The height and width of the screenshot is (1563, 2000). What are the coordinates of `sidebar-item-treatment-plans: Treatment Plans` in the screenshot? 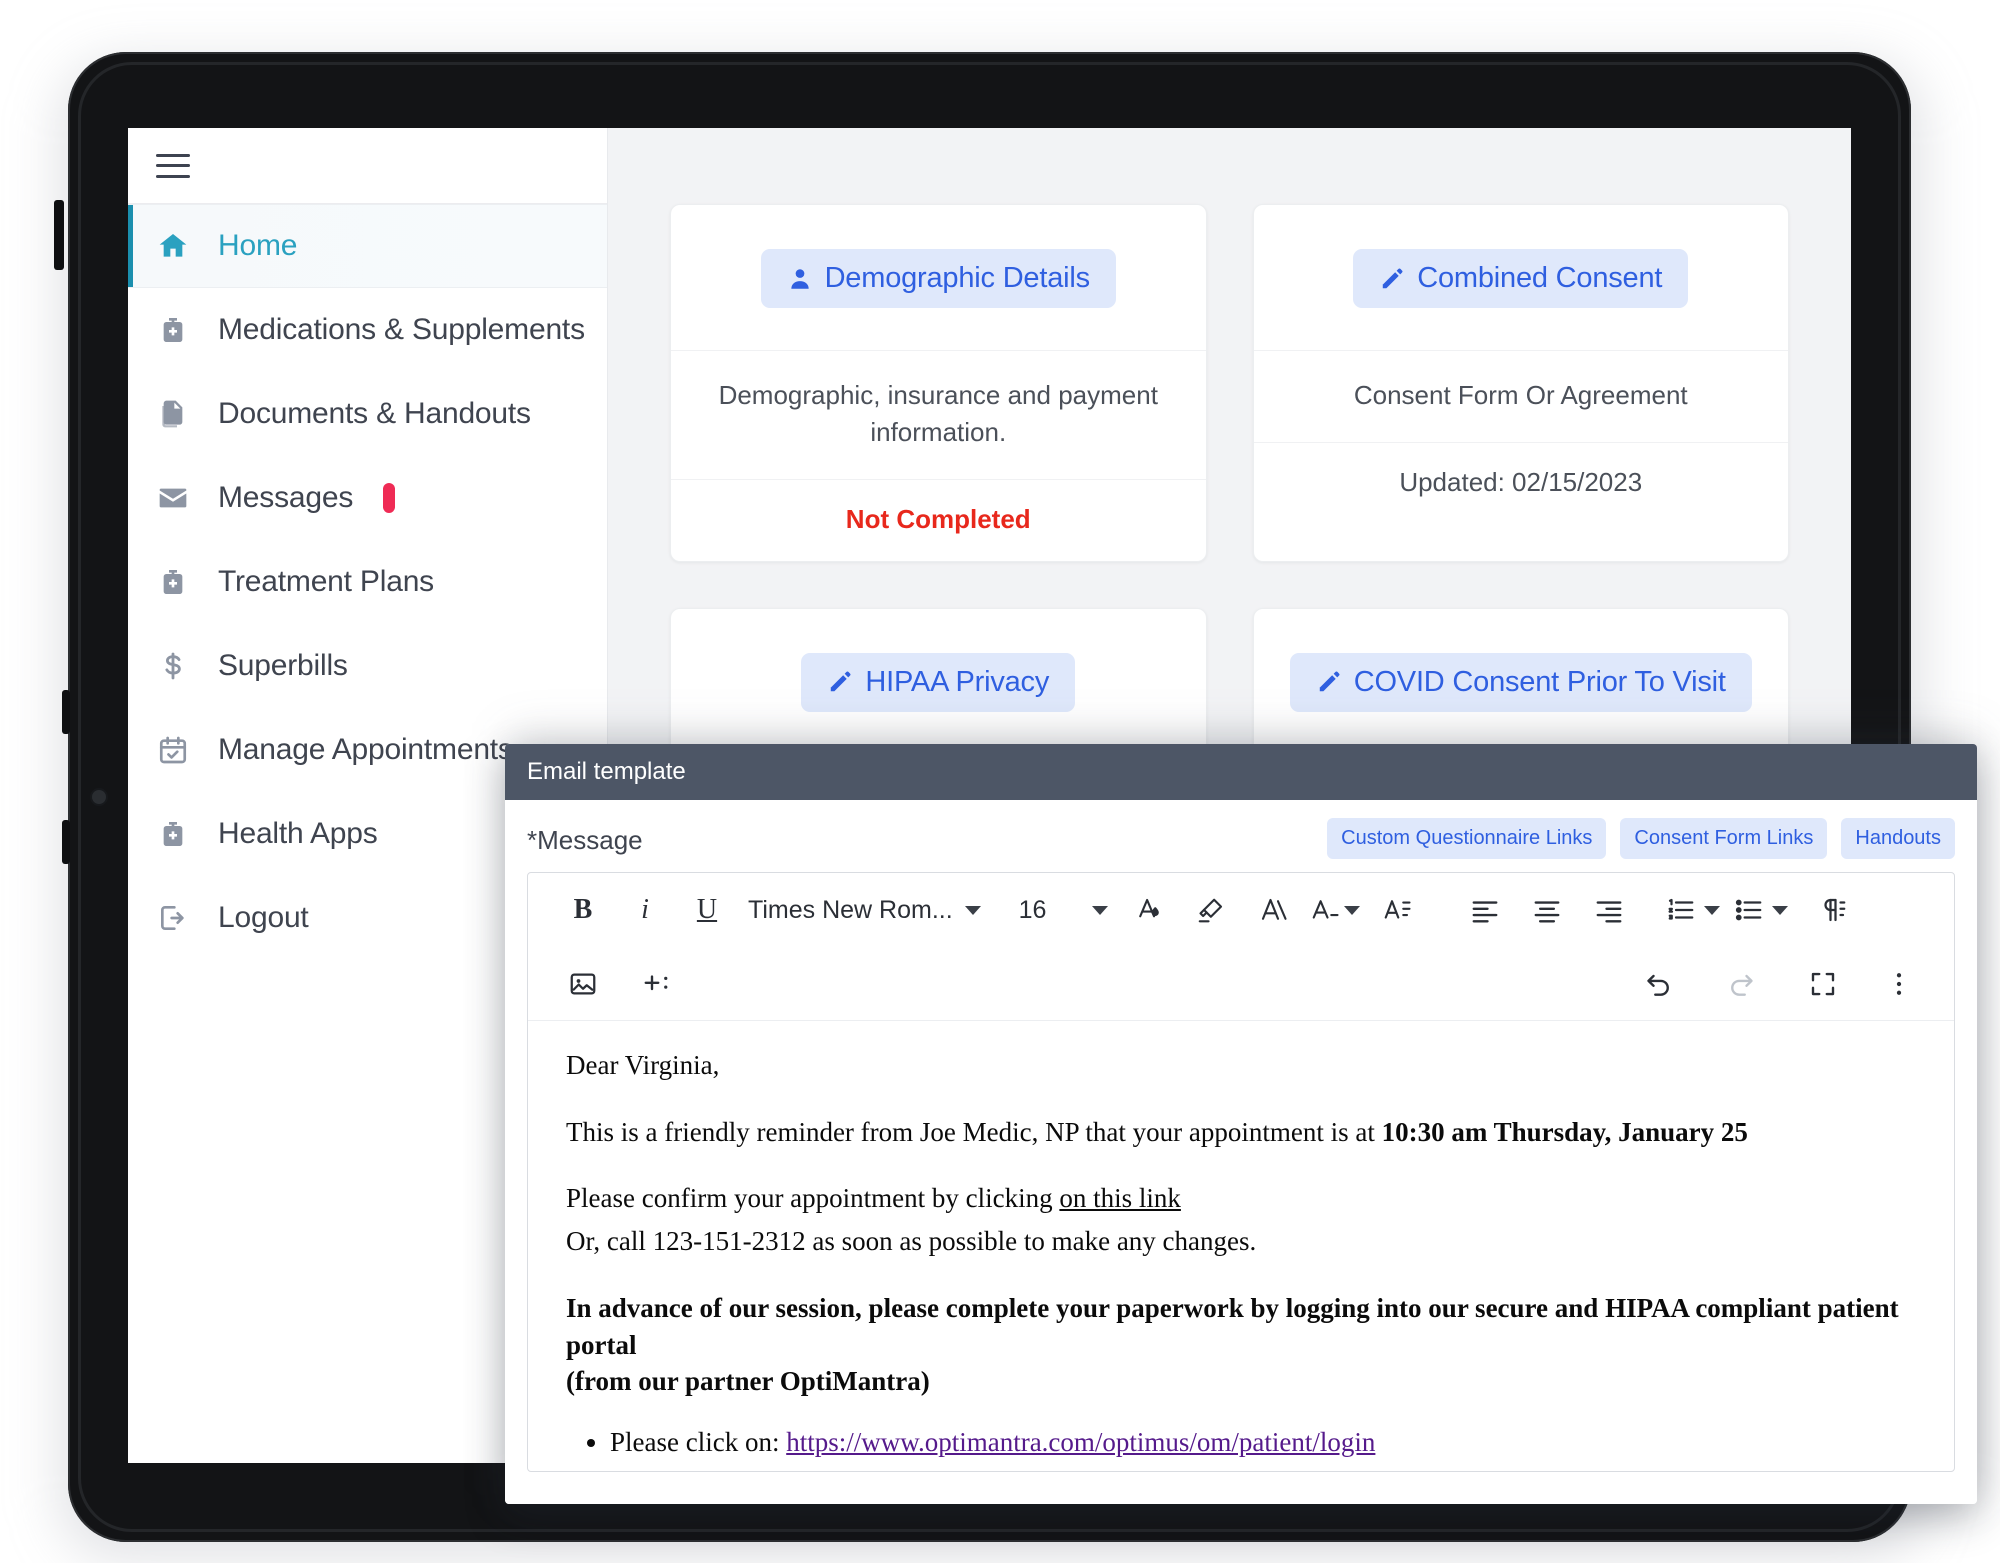 It's located at (367, 582).